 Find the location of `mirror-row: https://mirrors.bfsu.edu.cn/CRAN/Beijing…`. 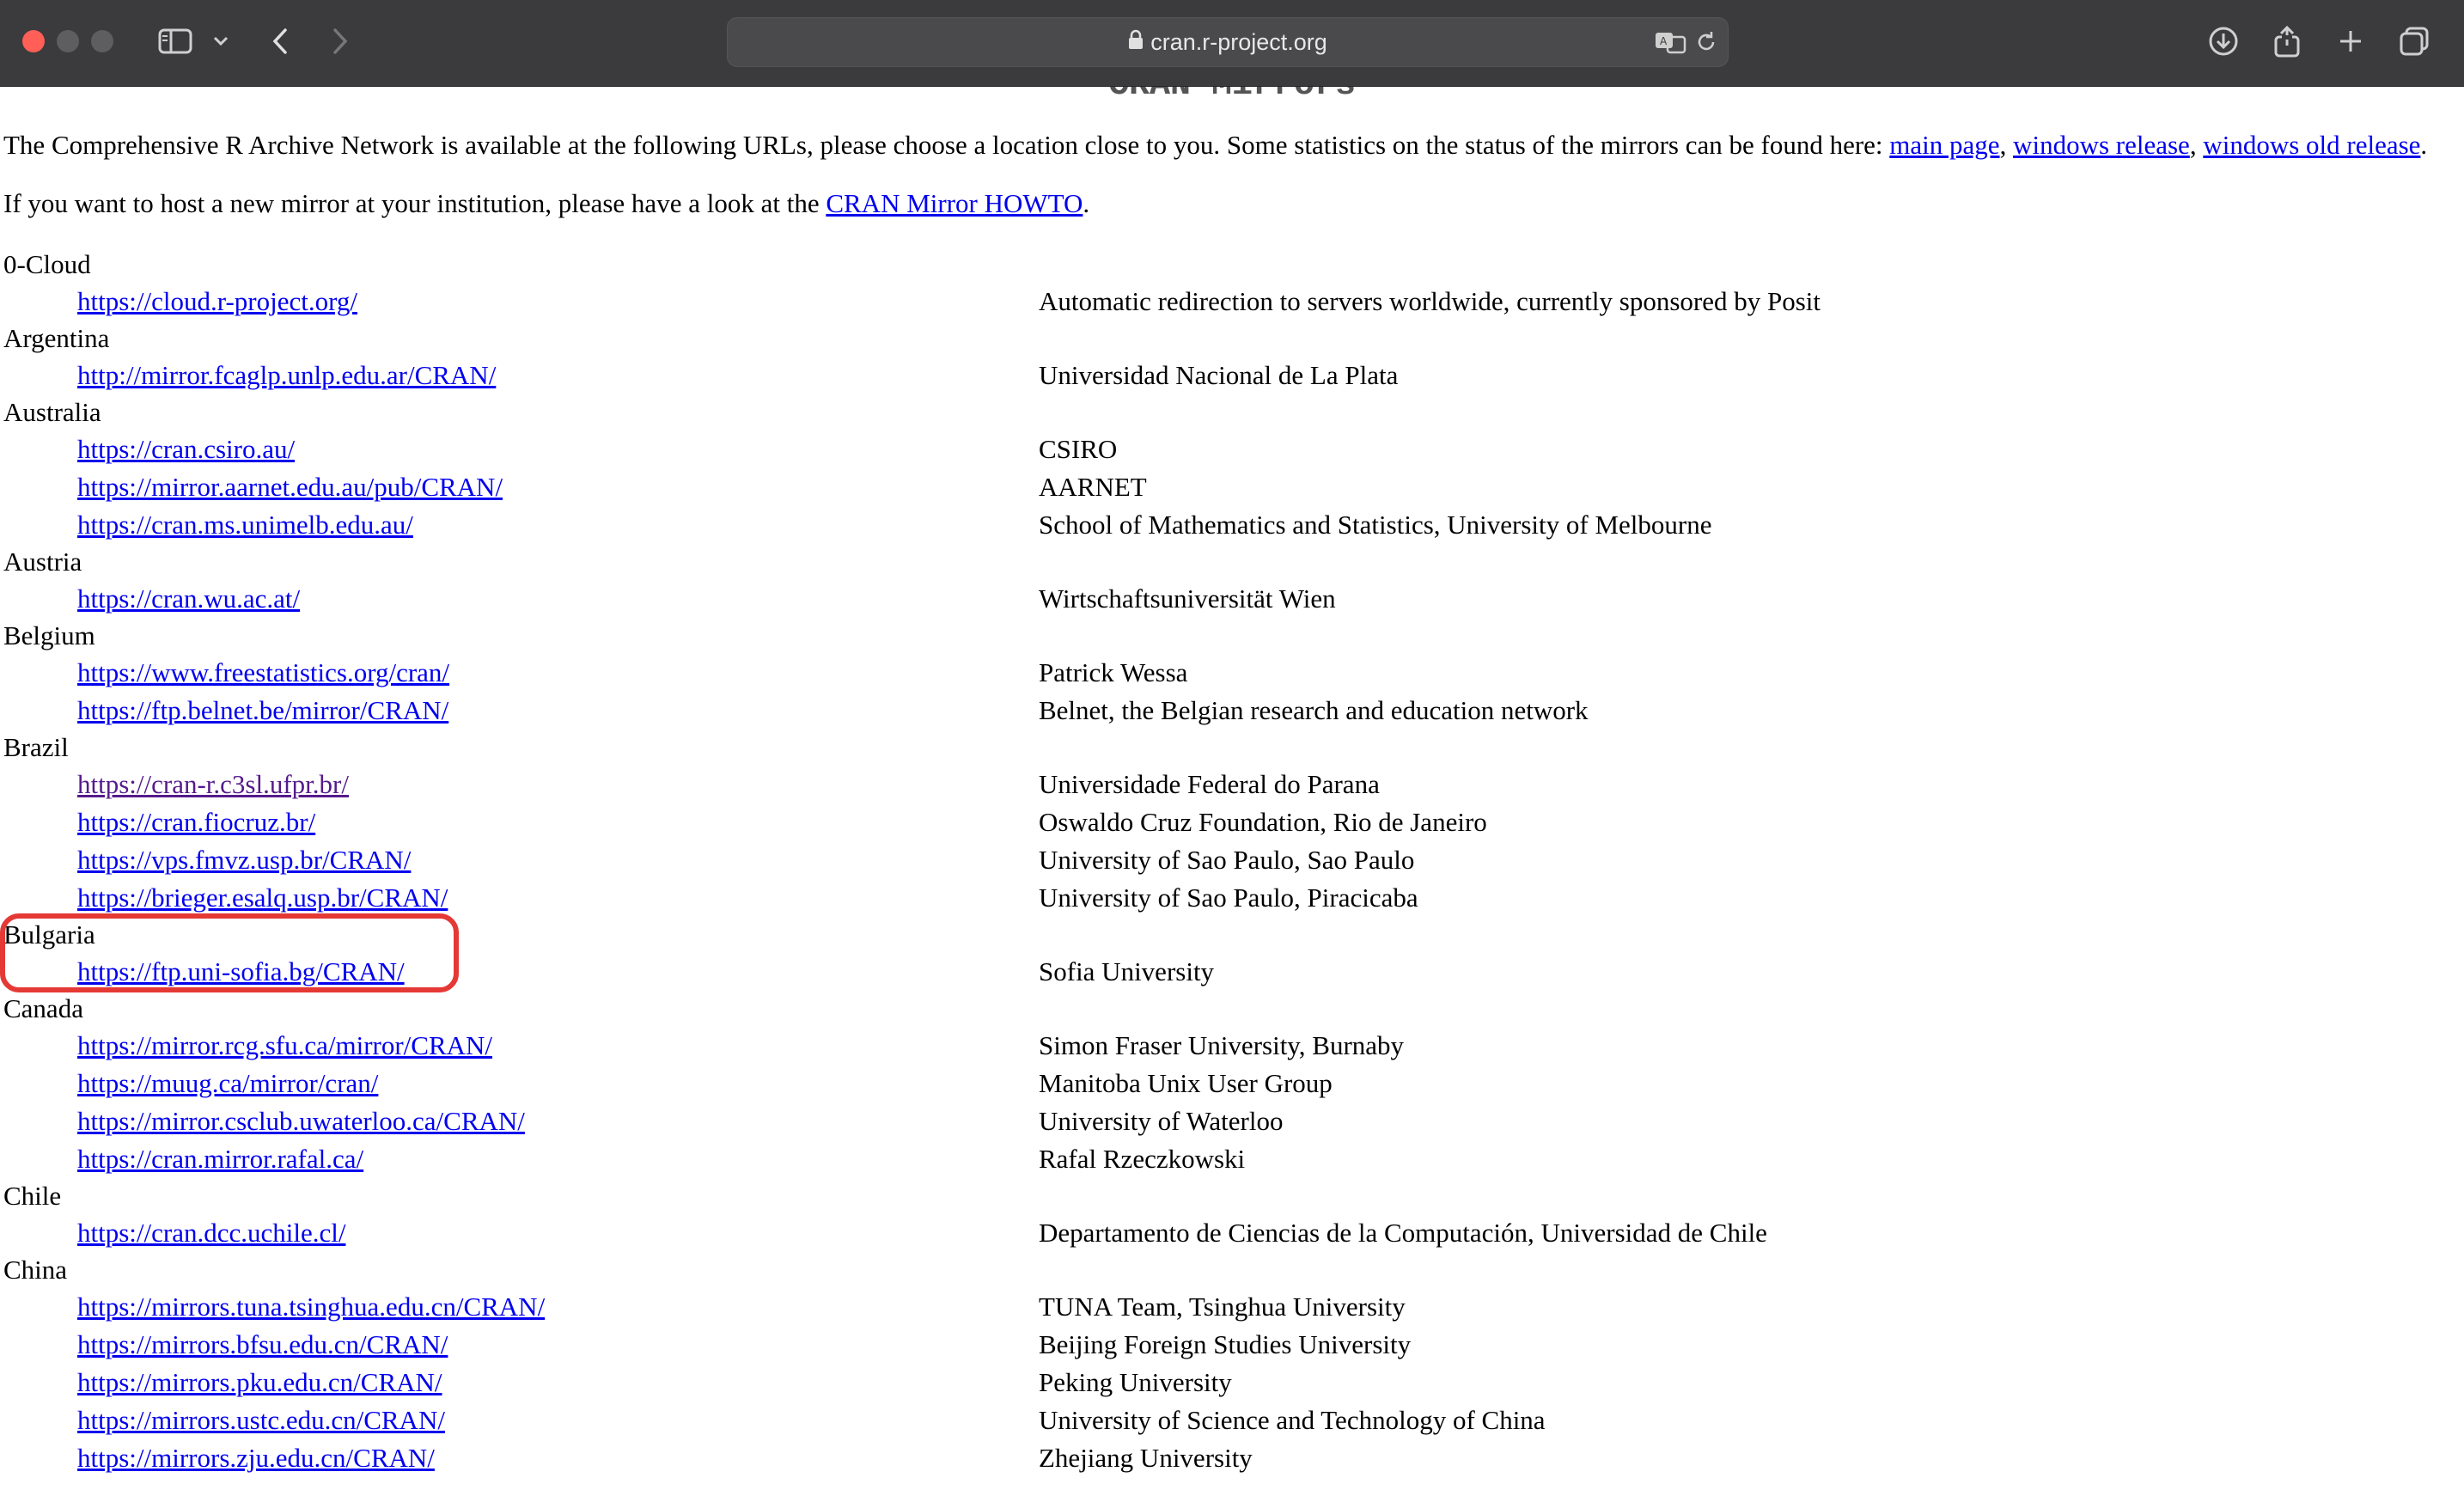

mirror-row: https://mirrors.bfsu.edu.cn/CRAN/Beijing… is located at coordinates (1223, 1345).